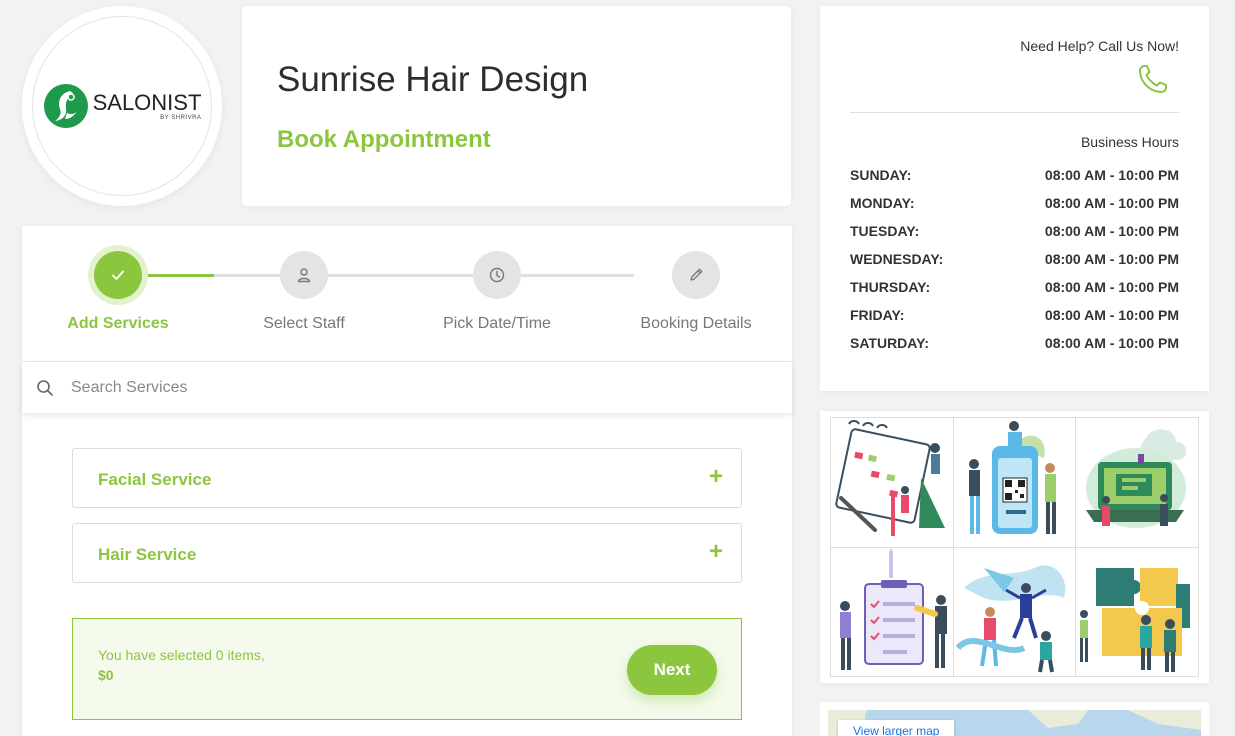 This screenshot has width=1235, height=736. I want to click on logo-name: SALONIST, so click(147, 102).